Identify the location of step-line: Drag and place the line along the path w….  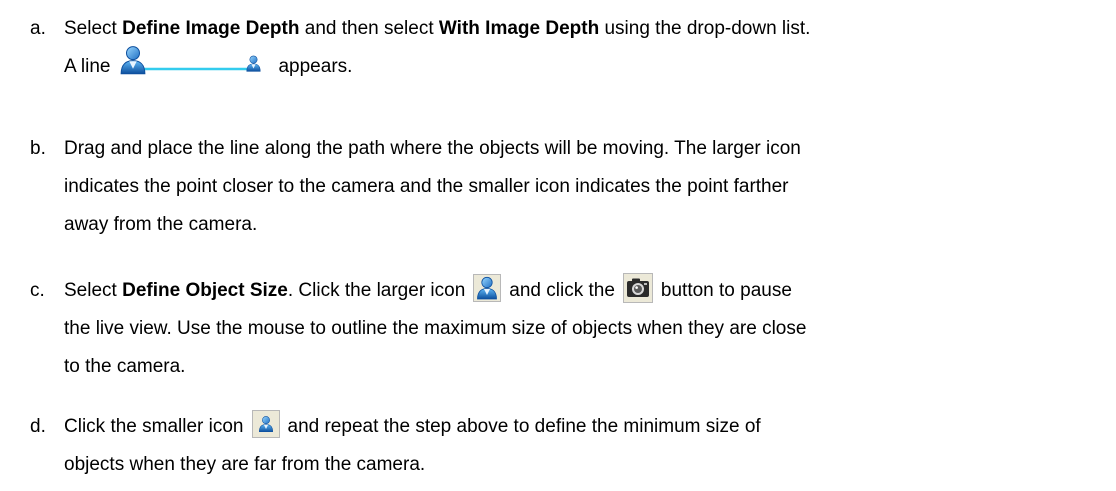
(432, 148).